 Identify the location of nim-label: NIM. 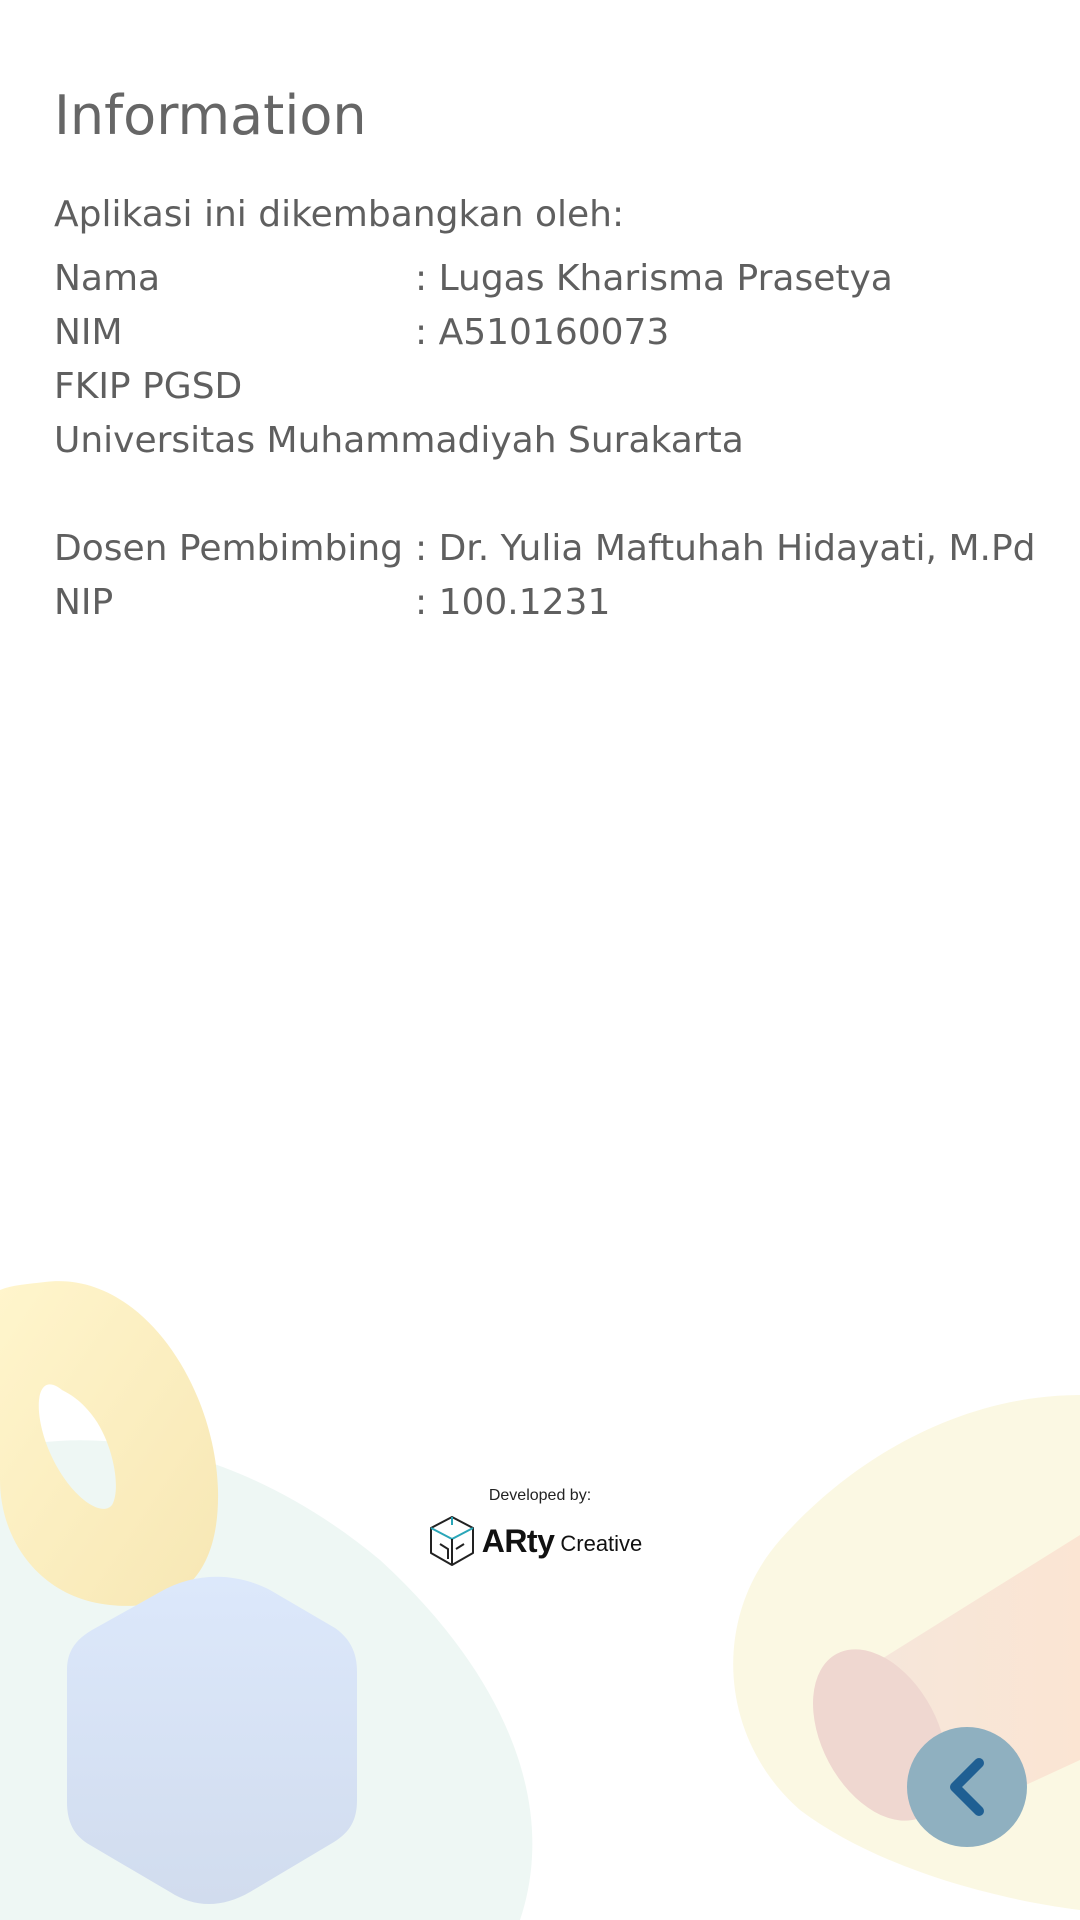
(88, 332).